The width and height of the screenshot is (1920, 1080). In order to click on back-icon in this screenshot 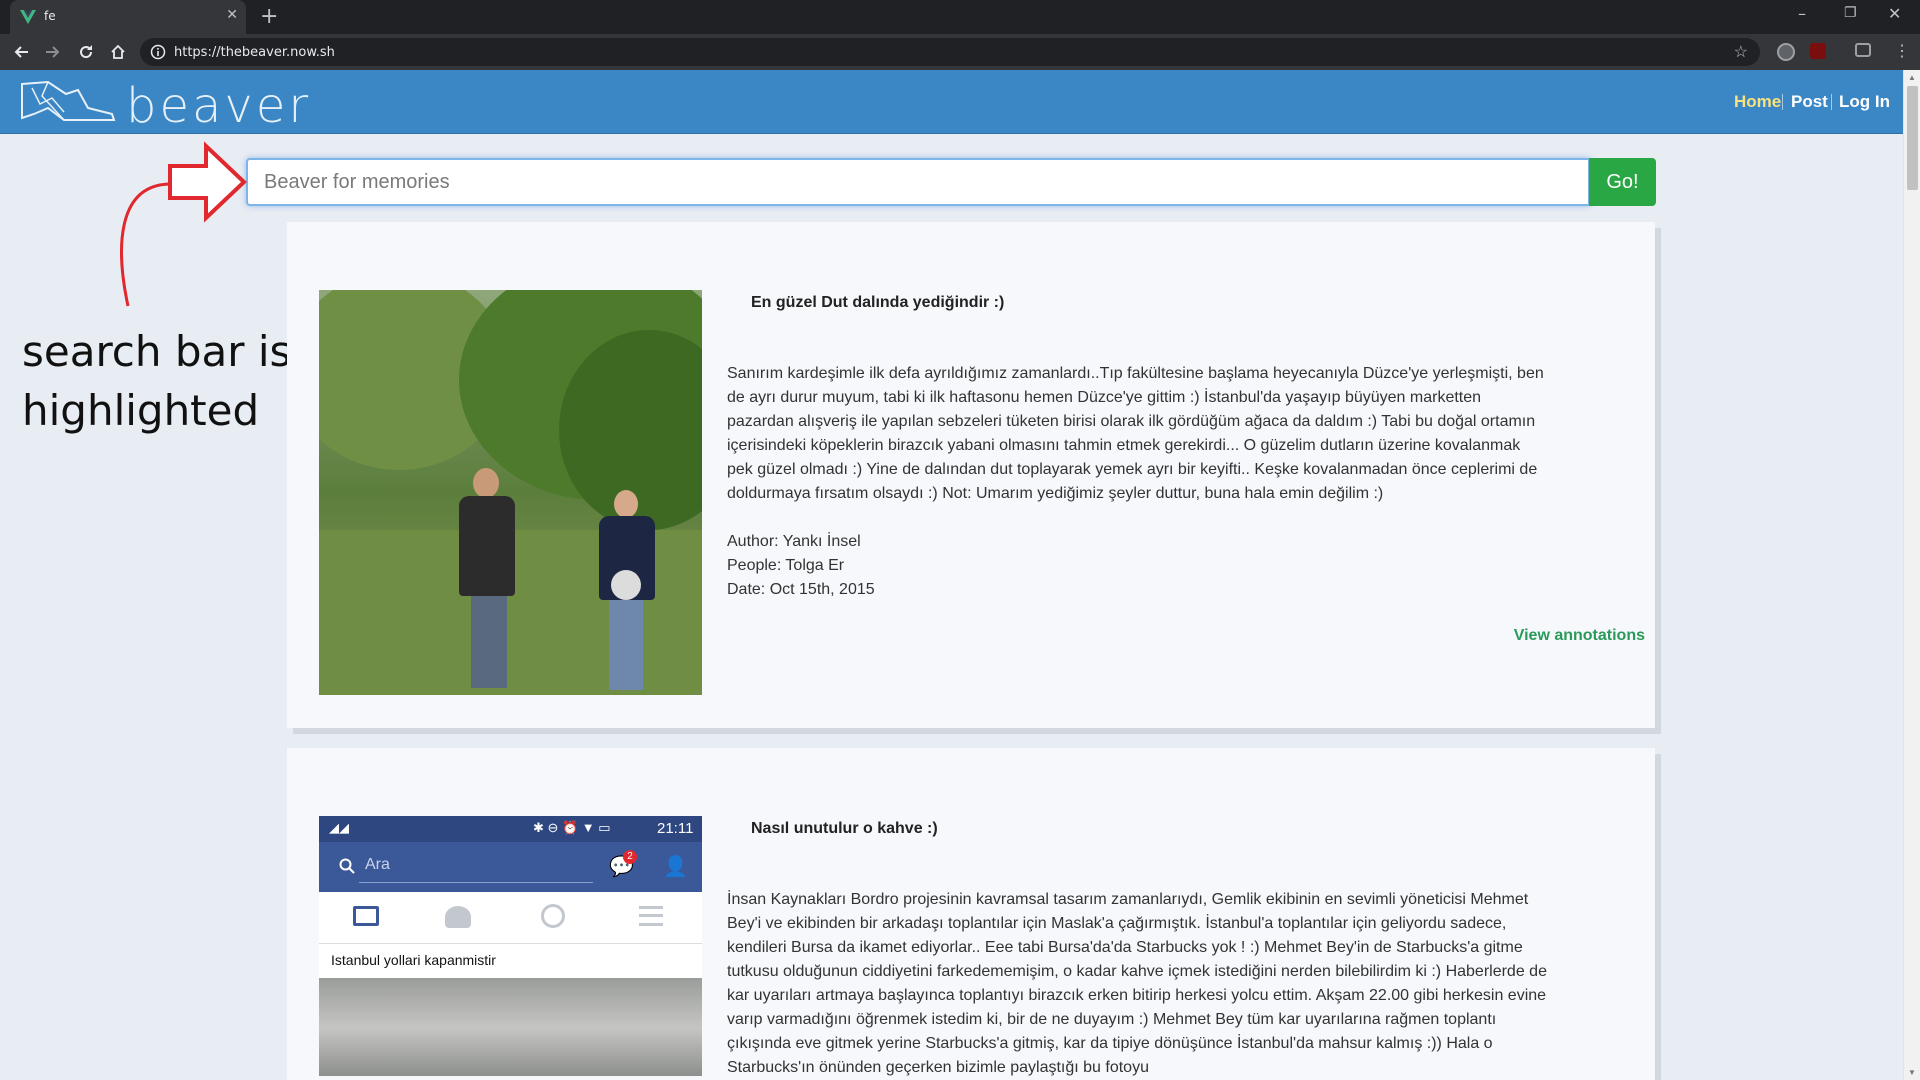, I will do `click(22, 52)`.